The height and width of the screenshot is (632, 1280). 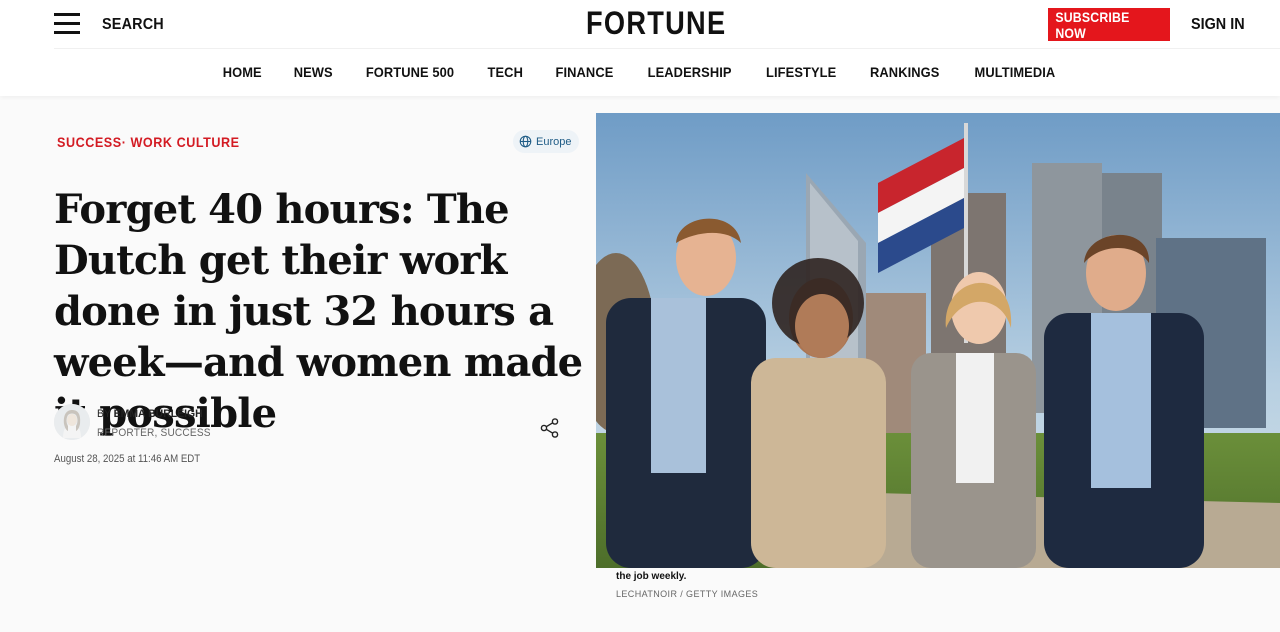 I want to click on search-button: SEARCH, so click(x=133, y=25).